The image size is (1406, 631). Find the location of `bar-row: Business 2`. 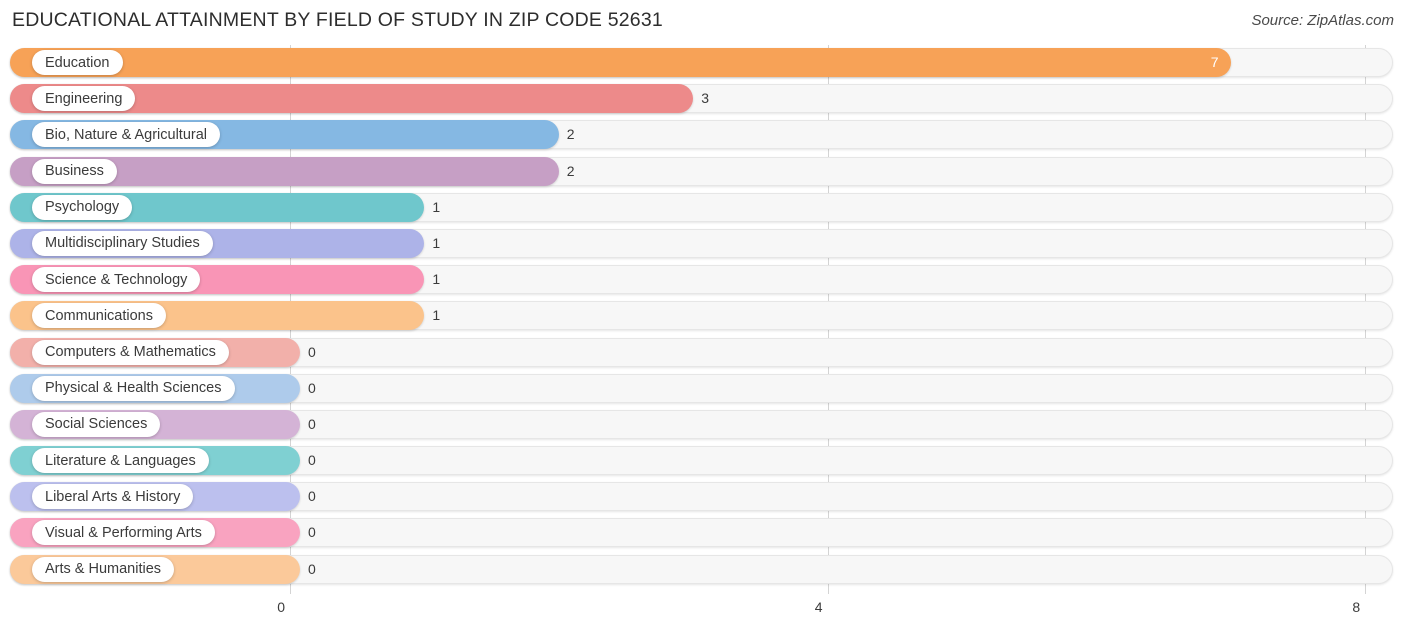

bar-row: Business 2 is located at coordinates (703, 172).